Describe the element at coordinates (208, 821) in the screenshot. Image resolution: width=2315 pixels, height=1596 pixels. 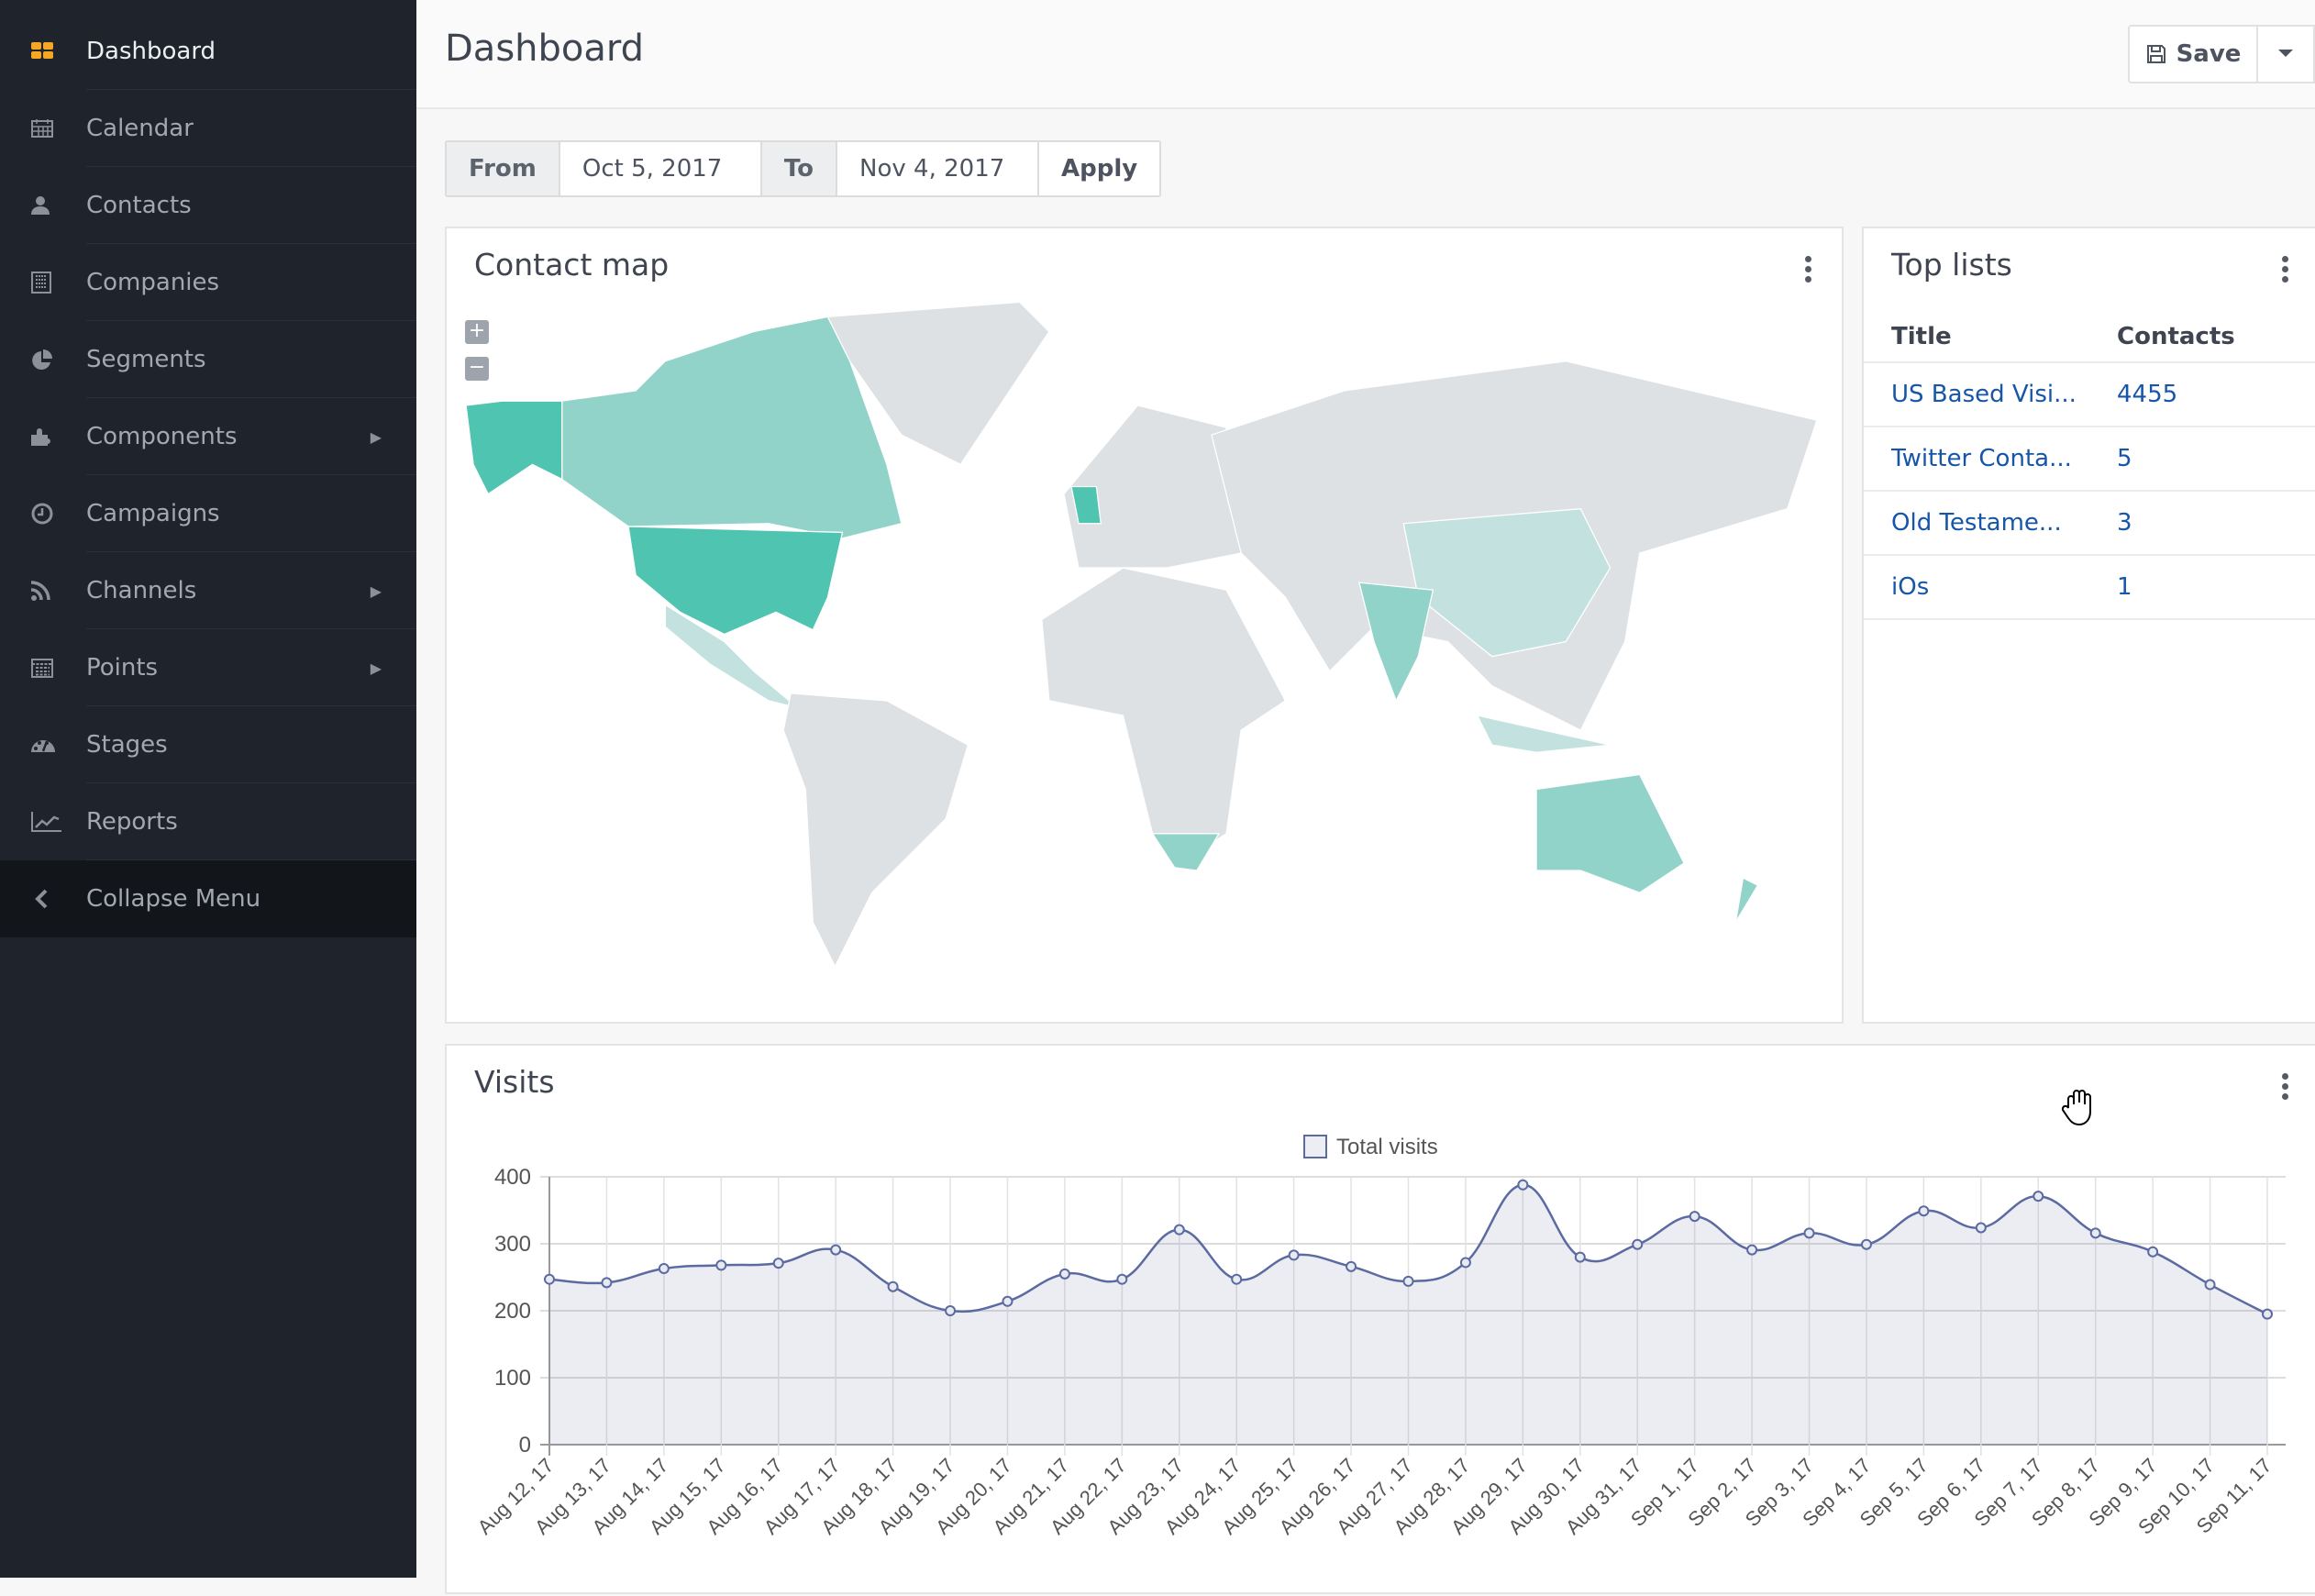
I see `sidebar-item-reports: Reports` at that location.